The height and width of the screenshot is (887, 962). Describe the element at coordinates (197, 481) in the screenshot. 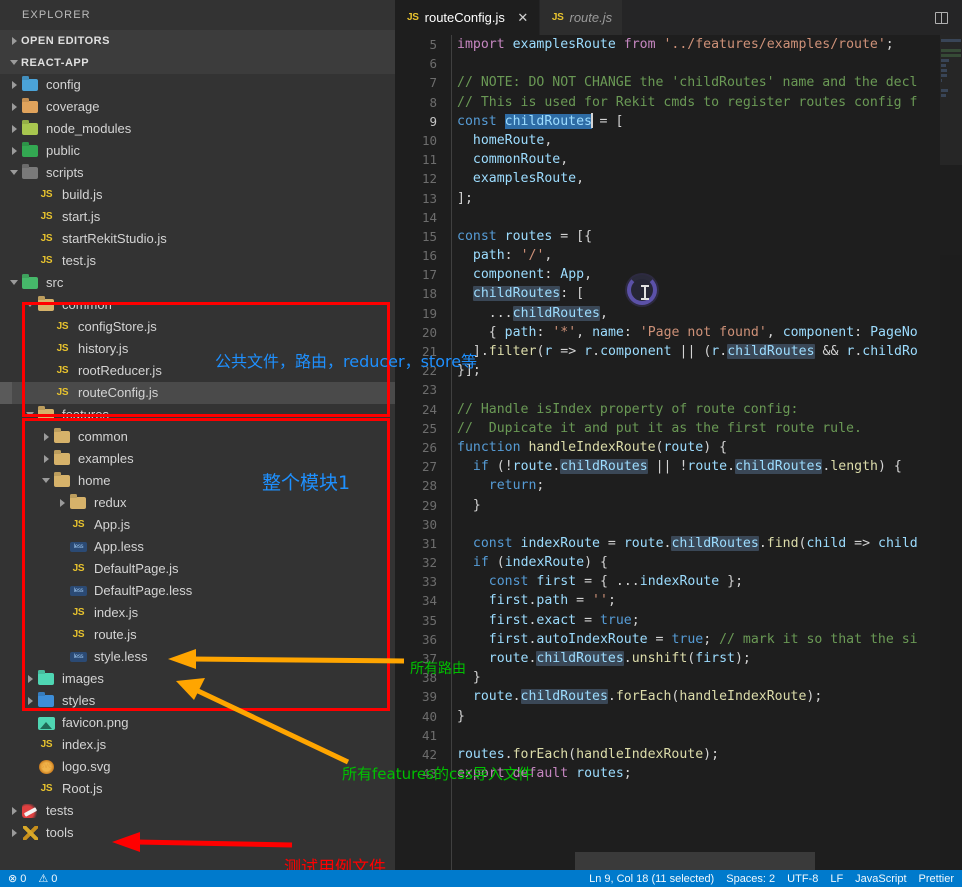

I see `tree-item-home: home` at that location.